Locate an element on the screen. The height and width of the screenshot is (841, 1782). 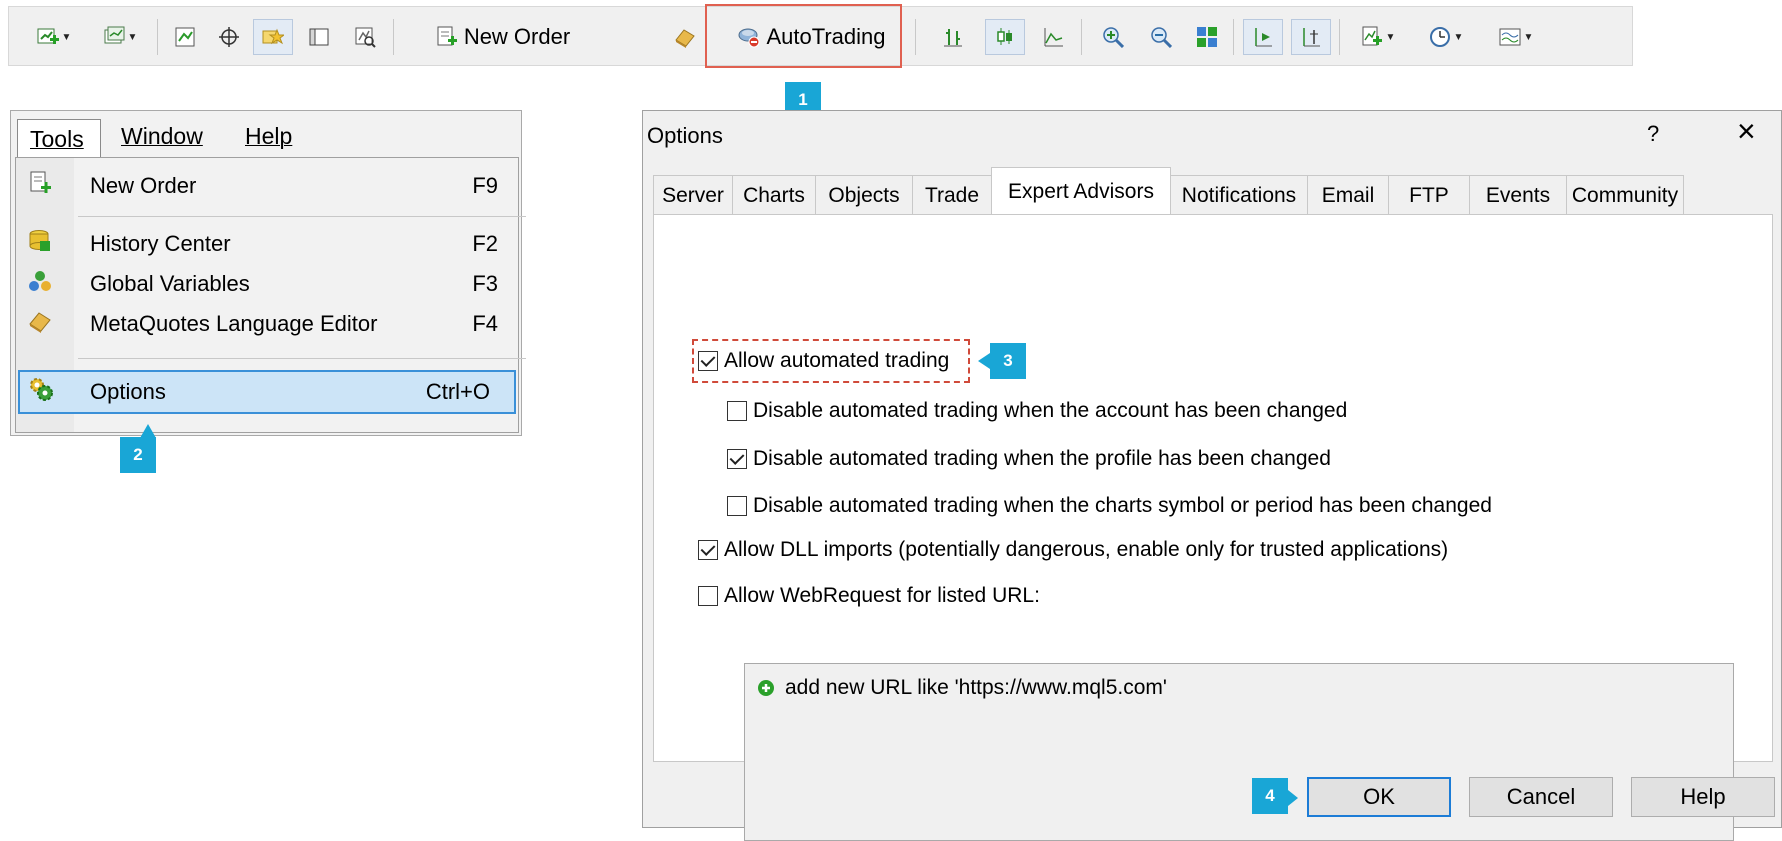
step-badge-2-pointer is located at coordinates (148, 431).